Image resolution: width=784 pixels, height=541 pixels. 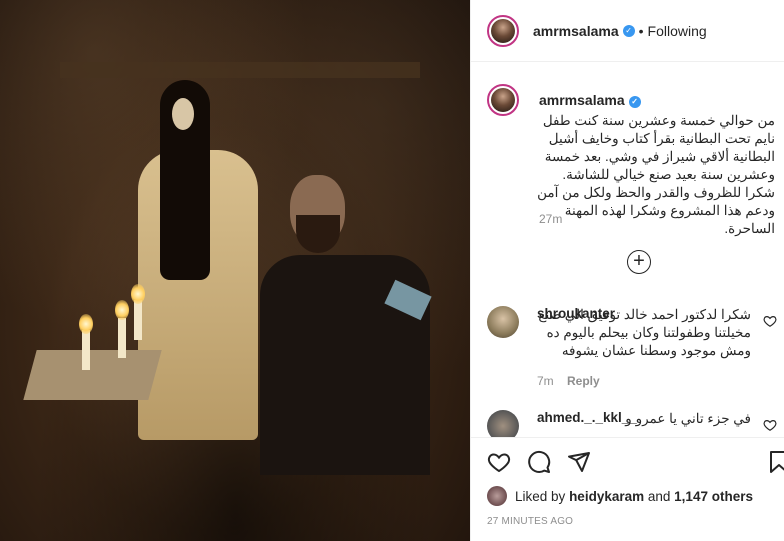 I want to click on comment-time: 7m, so click(x=545, y=381).